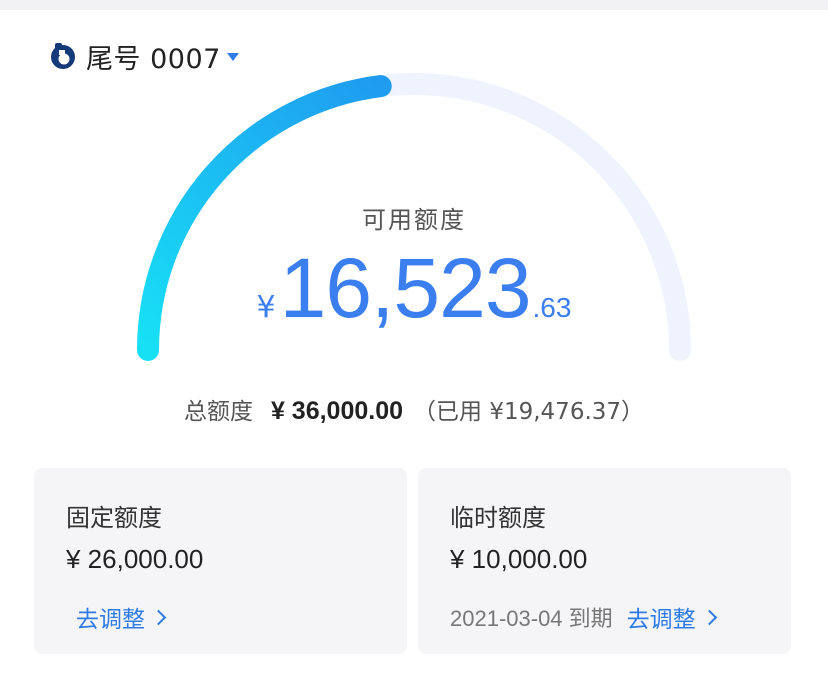 This screenshot has height=679, width=828. I want to click on available-integer: 16,523, so click(405, 288).